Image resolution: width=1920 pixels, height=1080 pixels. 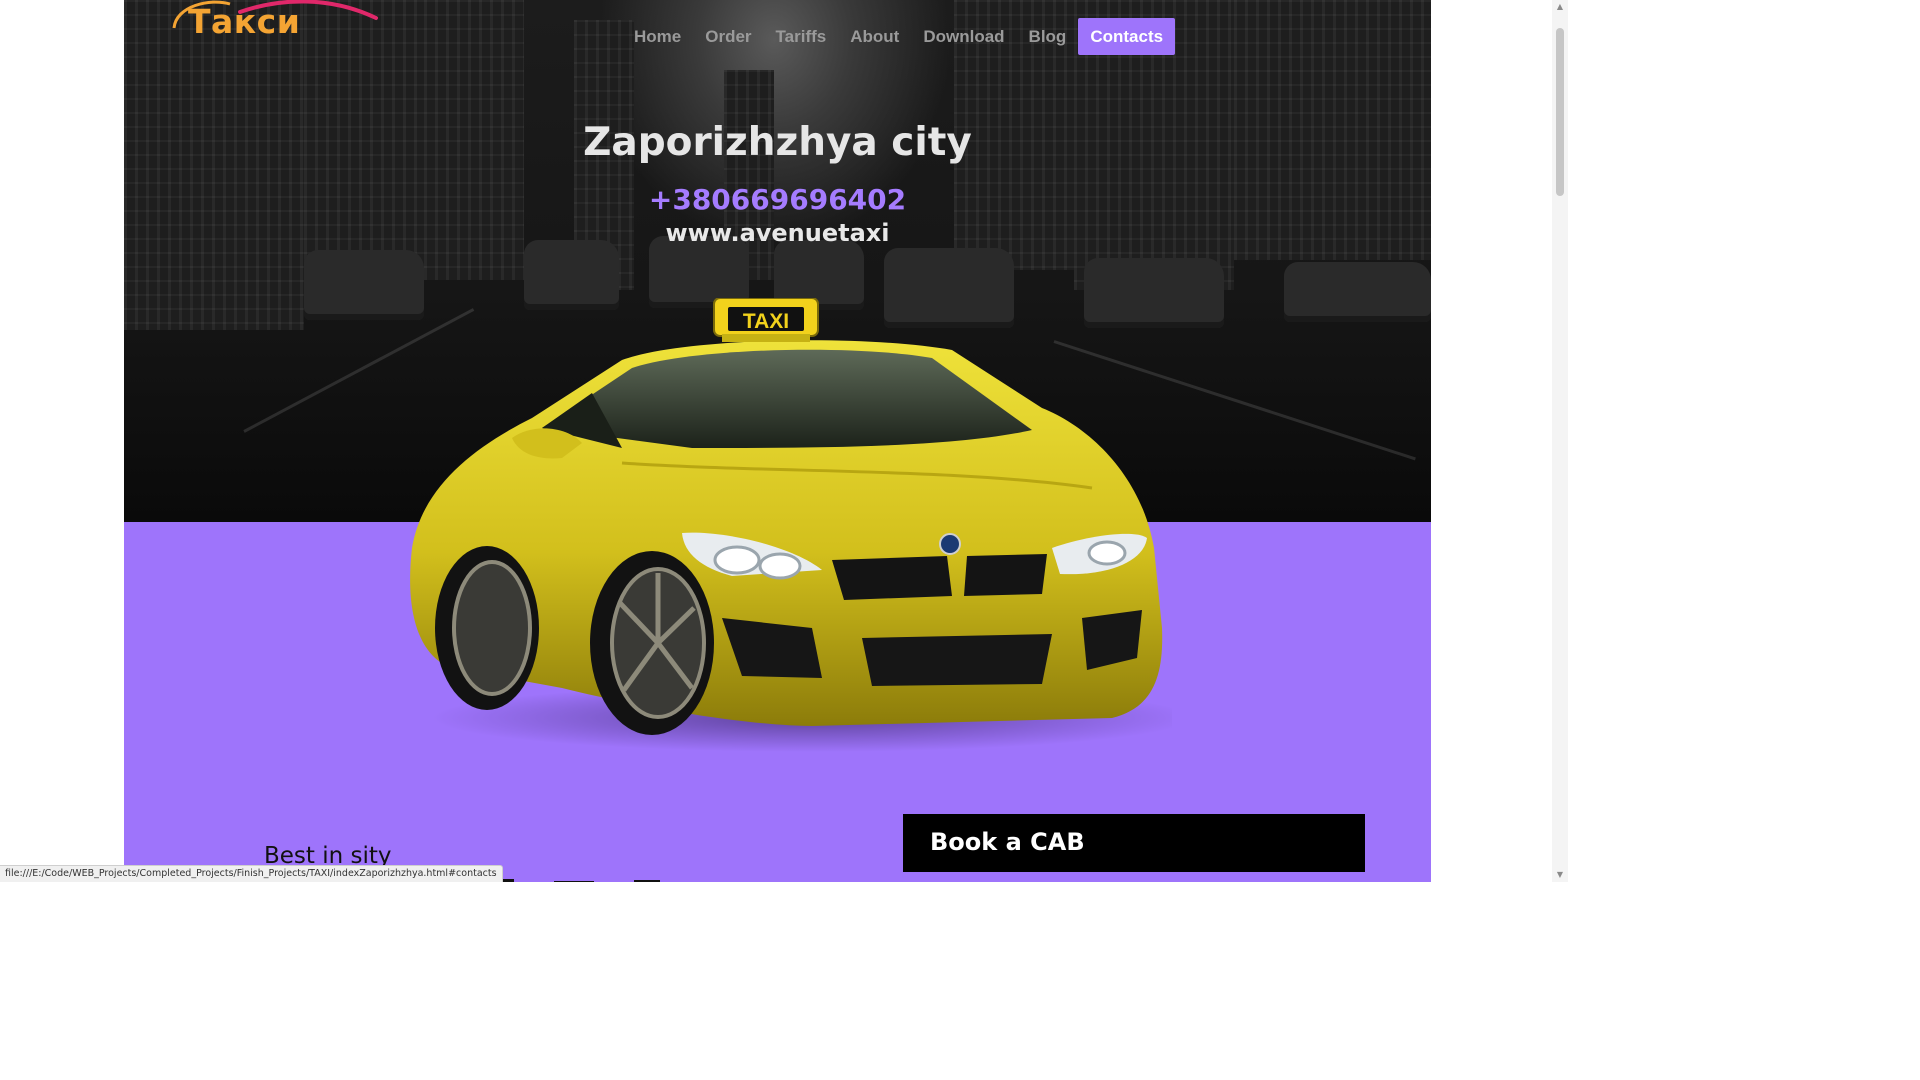 What do you see at coordinates (1134, 843) in the screenshot?
I see `book-a-cab-panel: Book a CAB` at bounding box center [1134, 843].